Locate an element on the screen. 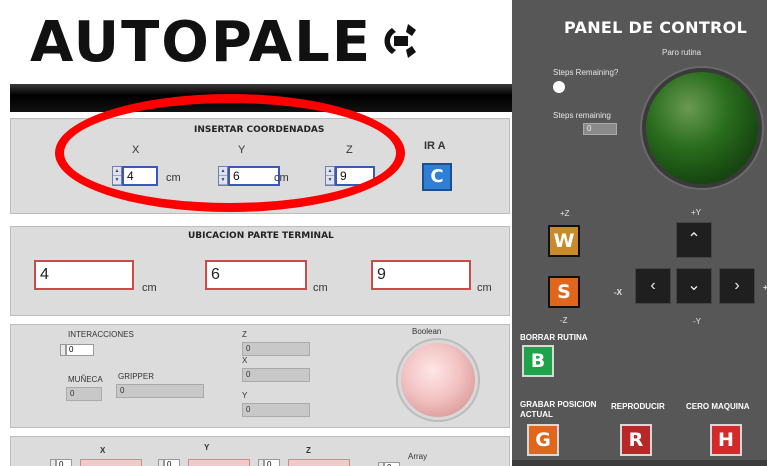  go-to-label: IR A is located at coordinates (435, 146).